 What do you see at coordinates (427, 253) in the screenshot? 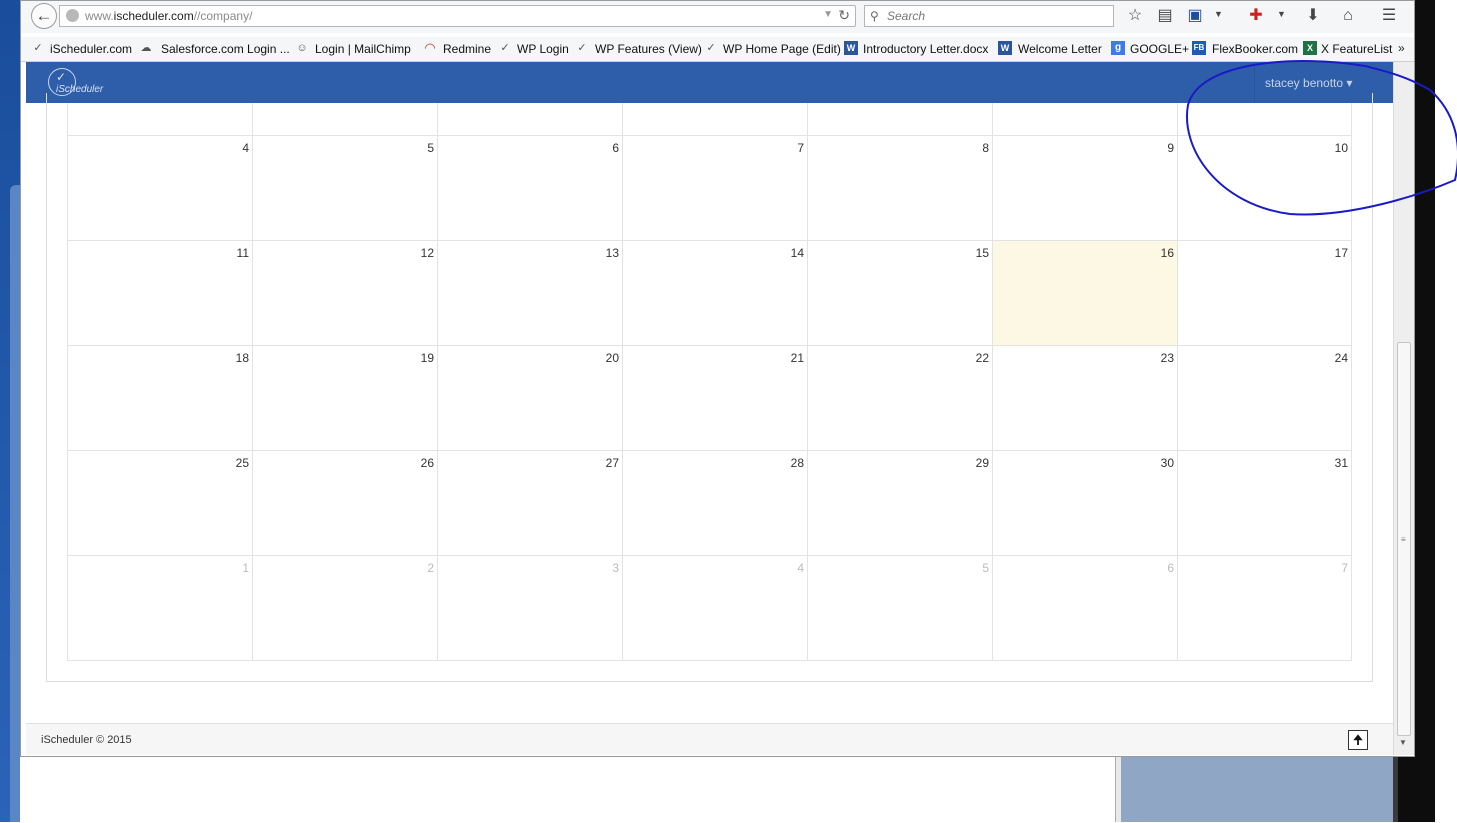
I see `day-number: 12` at bounding box center [427, 253].